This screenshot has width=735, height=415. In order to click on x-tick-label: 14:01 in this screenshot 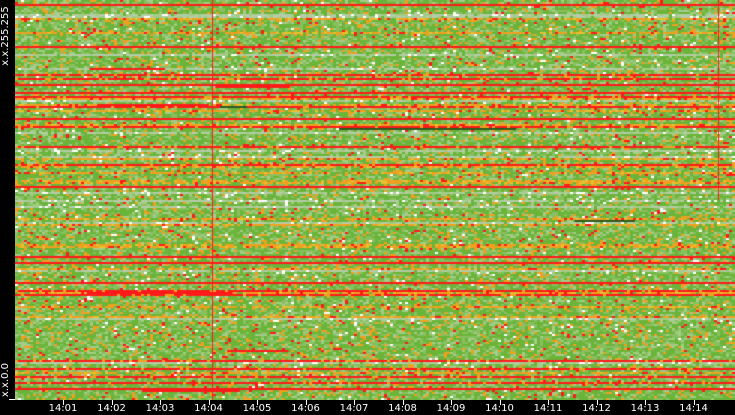, I will do `click(63, 408)`.